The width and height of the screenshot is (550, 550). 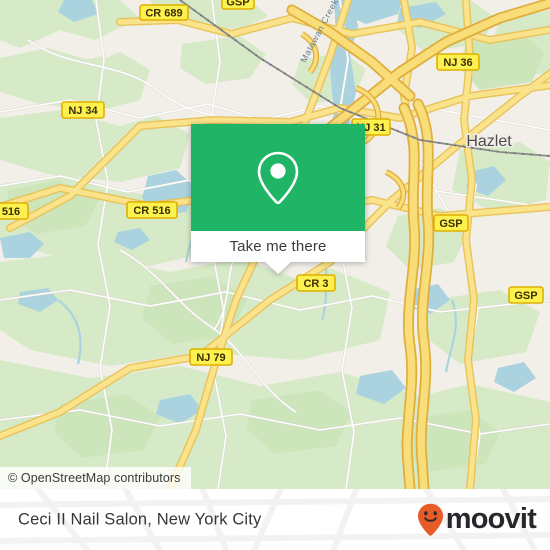 I want to click on place-label-text: Hazlet, so click(x=489, y=141).